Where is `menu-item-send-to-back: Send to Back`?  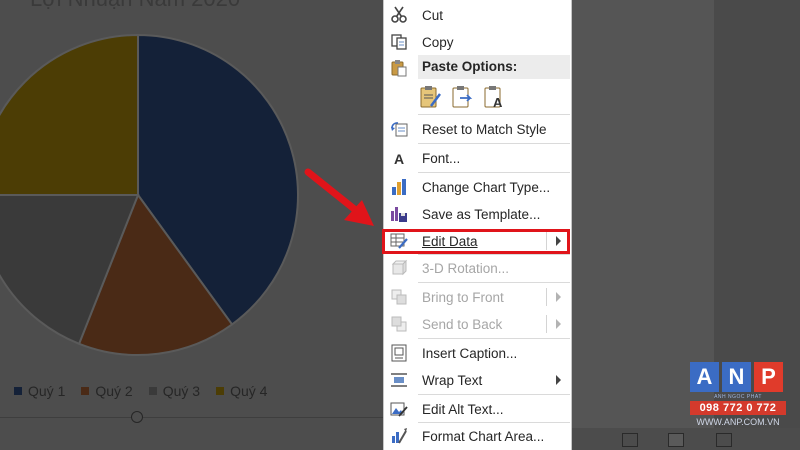 menu-item-send-to-back: Send to Back is located at coordinates (477, 324).